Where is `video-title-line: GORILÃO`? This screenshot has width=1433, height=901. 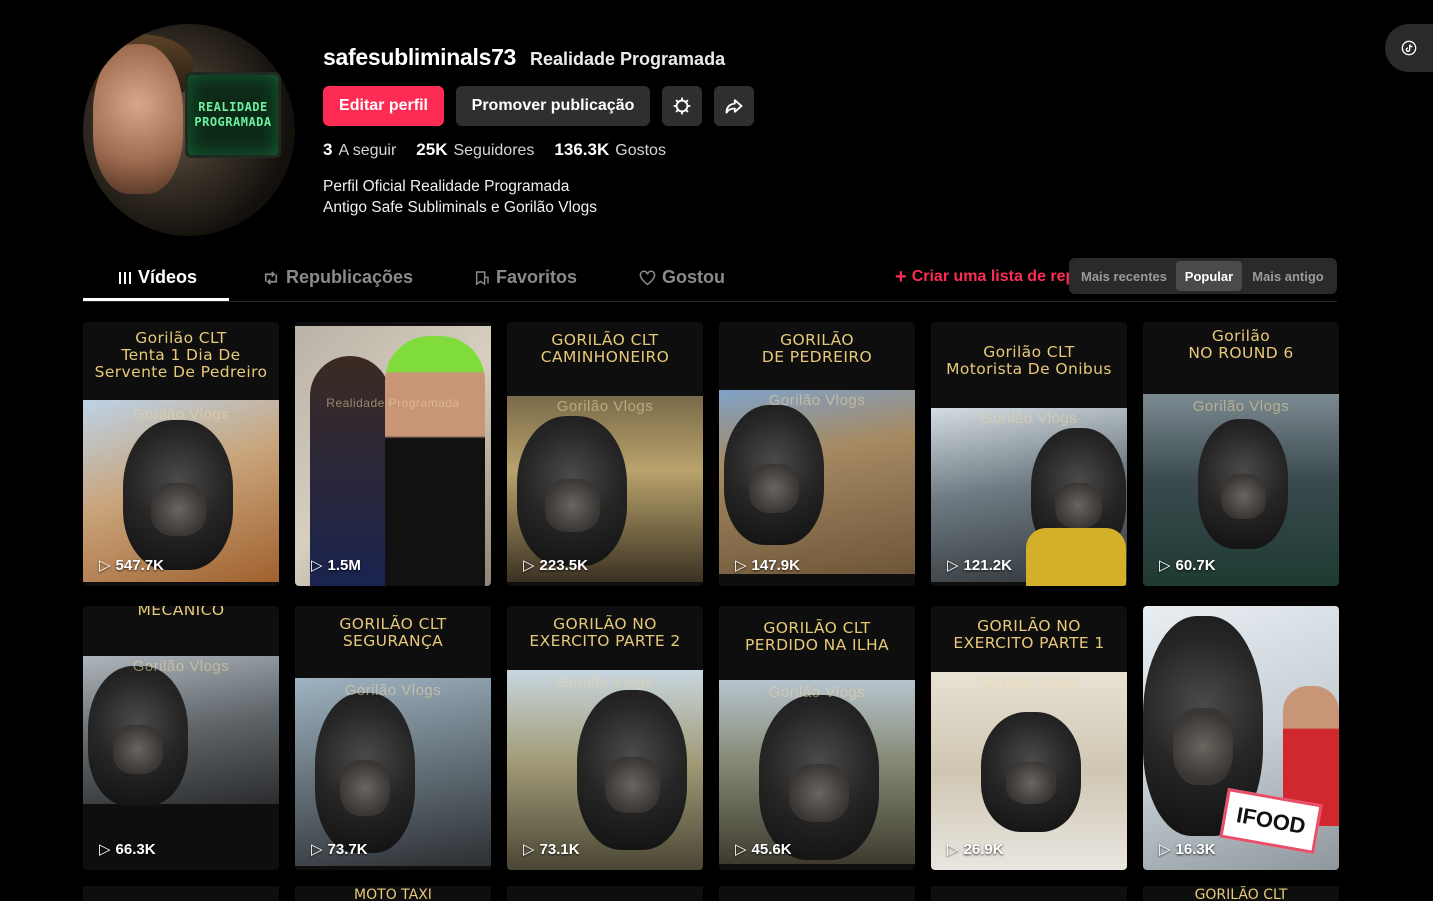
video-title-line: GORILÃO is located at coordinates (817, 340).